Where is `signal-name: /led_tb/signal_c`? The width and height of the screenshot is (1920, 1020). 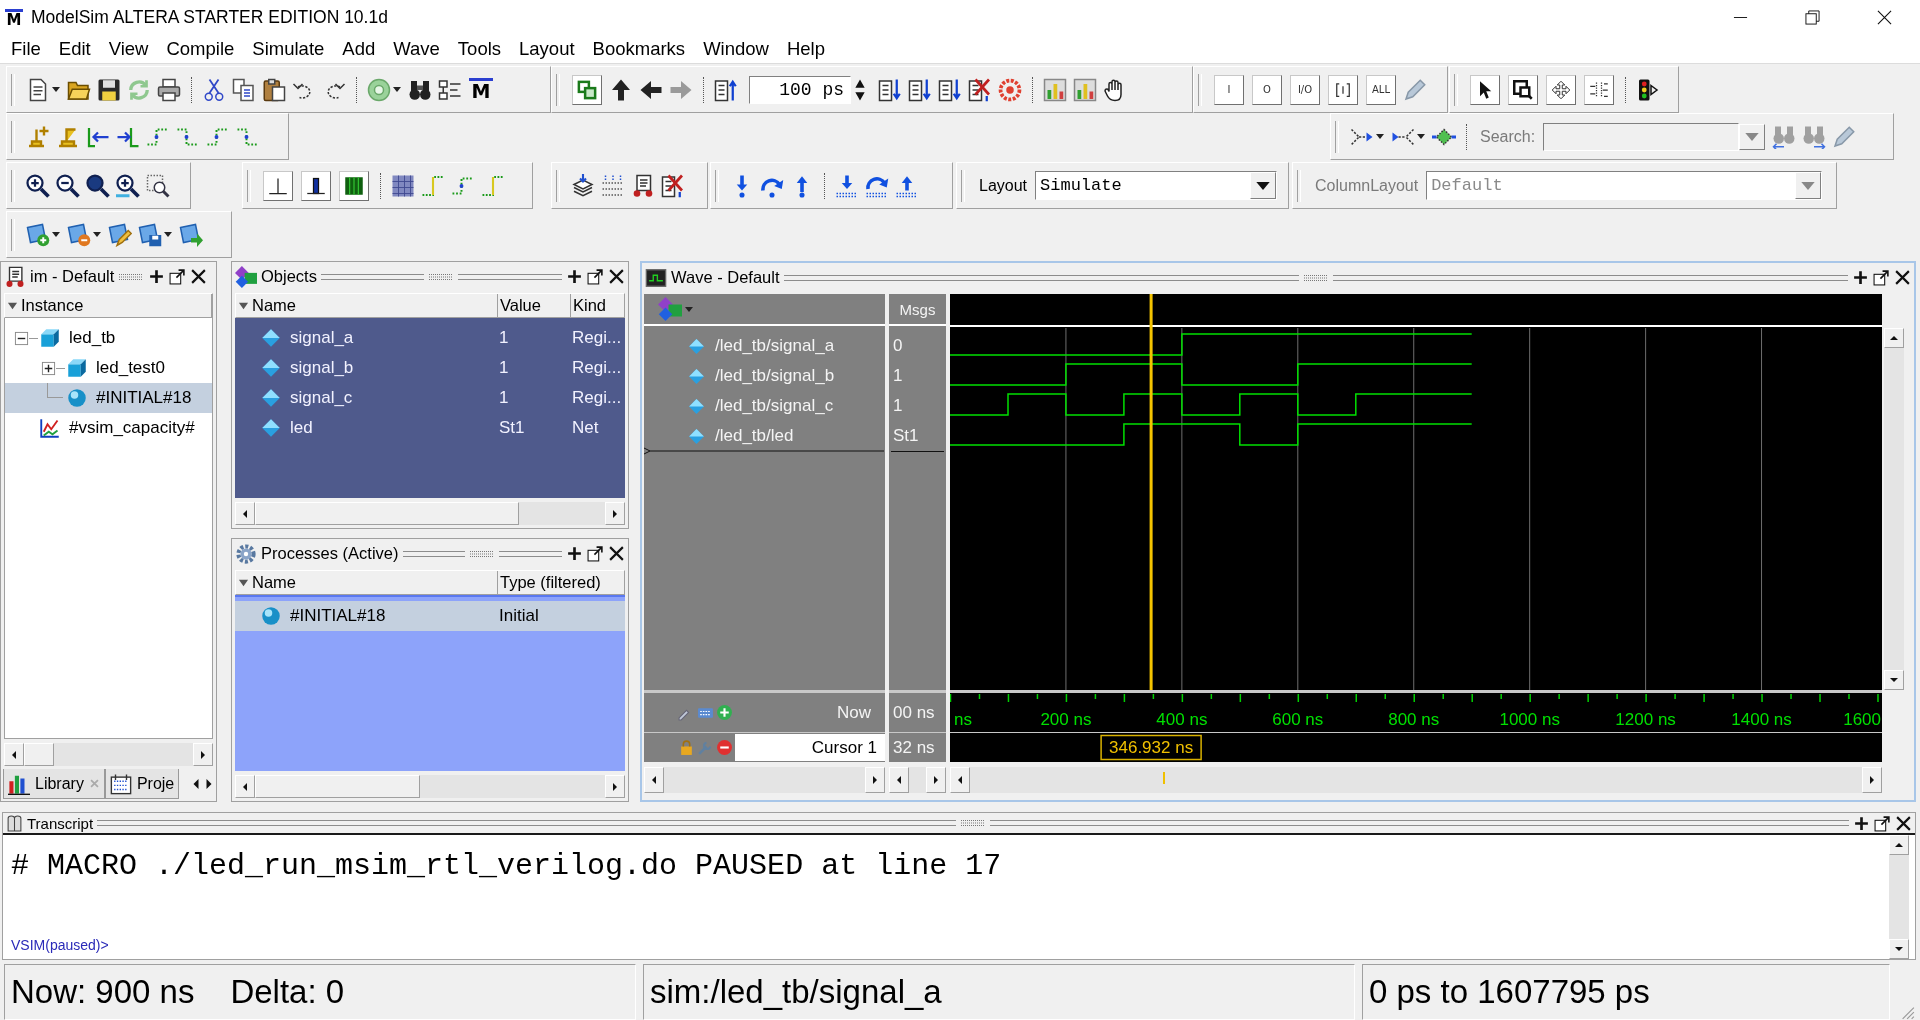
signal-name: /led_tb/signal_c is located at coordinates (774, 406).